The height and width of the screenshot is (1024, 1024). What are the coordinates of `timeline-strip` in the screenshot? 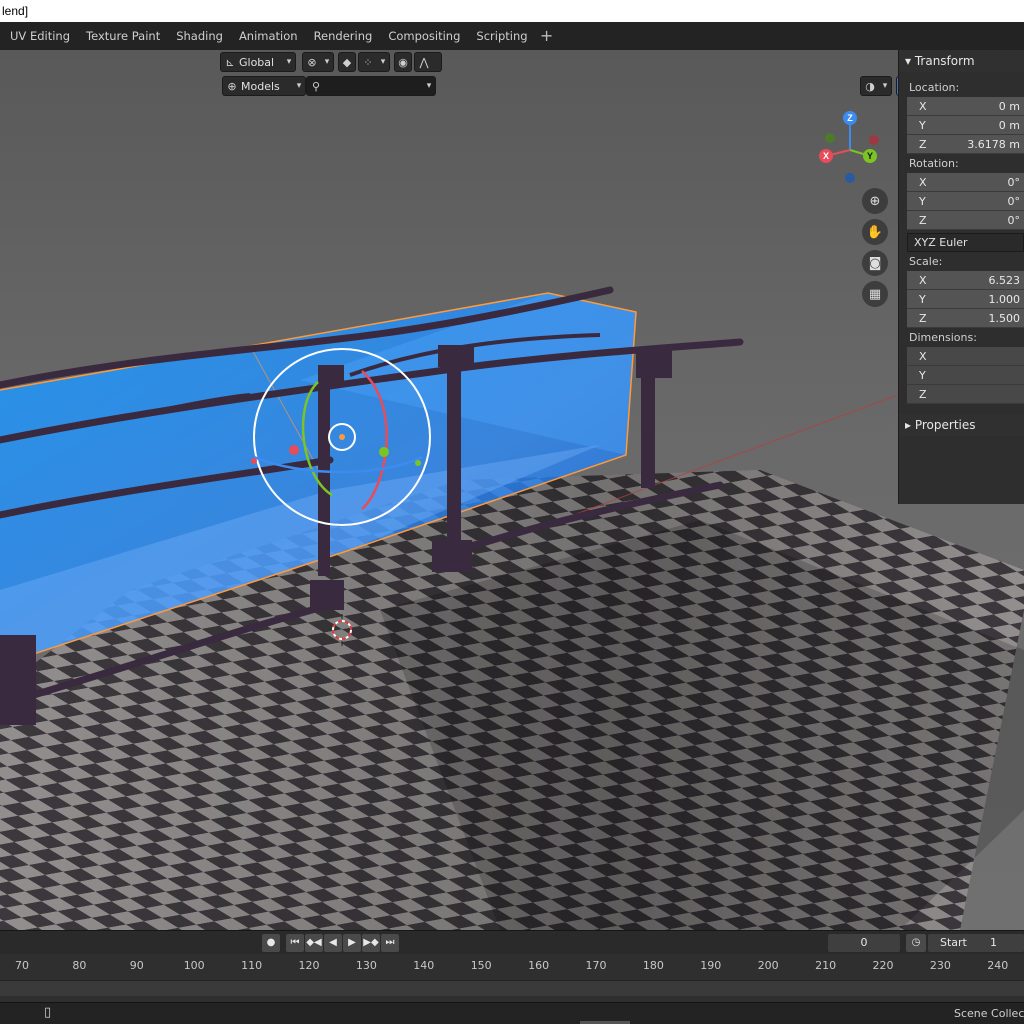 It's located at (512, 988).